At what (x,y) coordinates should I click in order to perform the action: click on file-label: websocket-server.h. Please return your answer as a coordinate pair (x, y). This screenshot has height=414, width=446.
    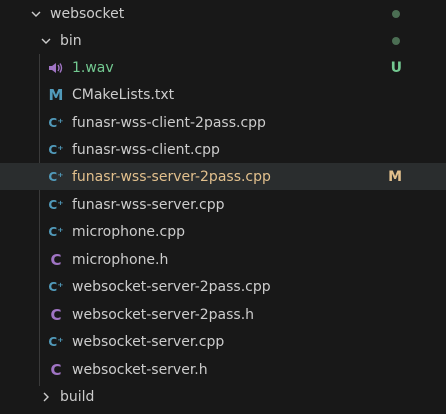
    Looking at the image, I should click on (140, 369).